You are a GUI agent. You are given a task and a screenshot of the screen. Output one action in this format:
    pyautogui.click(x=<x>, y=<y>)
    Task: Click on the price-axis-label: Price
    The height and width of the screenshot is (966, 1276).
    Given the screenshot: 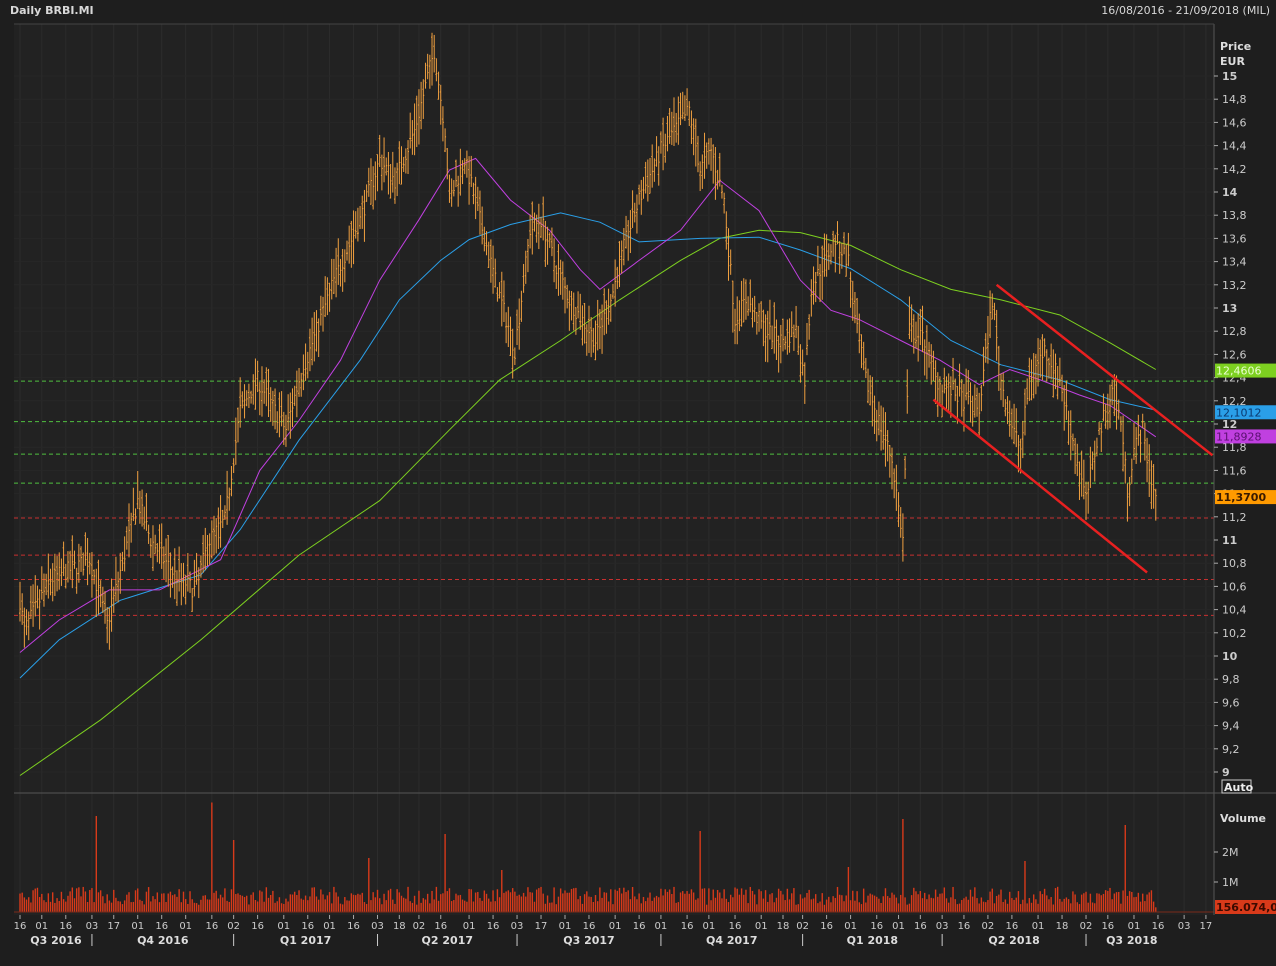 What is the action you would take?
    pyautogui.click(x=1235, y=46)
    